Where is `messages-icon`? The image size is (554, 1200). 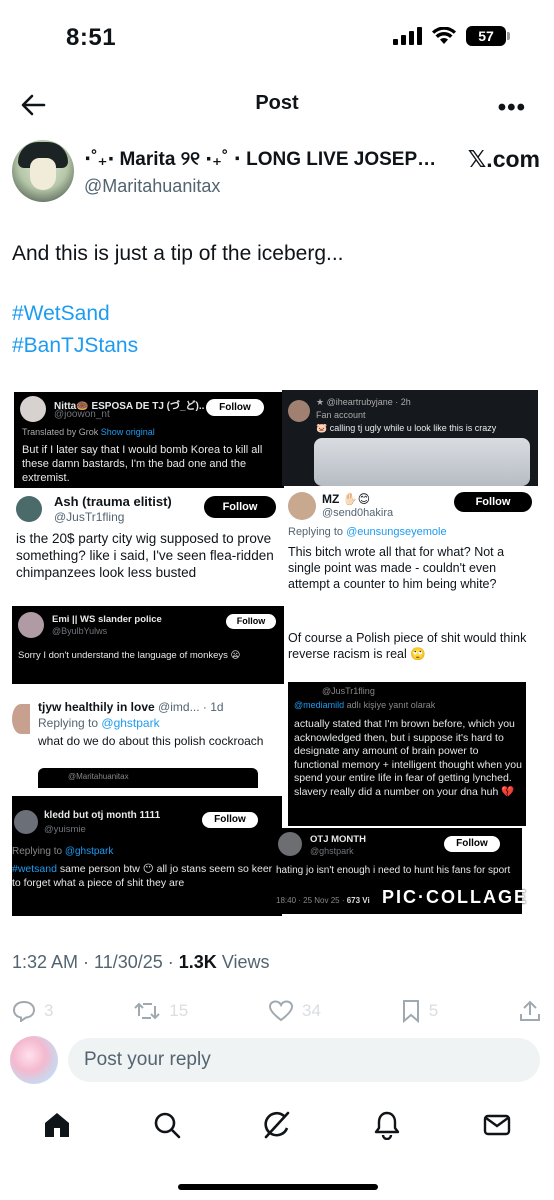 messages-icon is located at coordinates (497, 1125).